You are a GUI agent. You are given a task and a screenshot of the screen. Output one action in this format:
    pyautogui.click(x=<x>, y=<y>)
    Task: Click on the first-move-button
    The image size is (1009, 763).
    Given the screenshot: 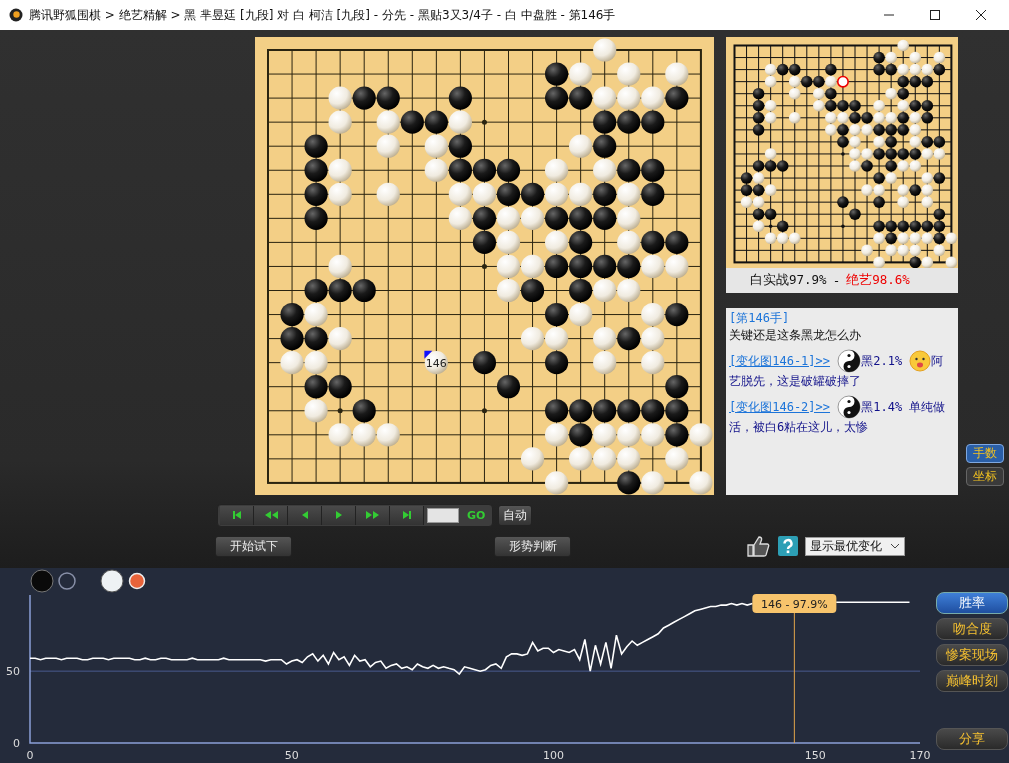 What is the action you would take?
    pyautogui.click(x=237, y=515)
    